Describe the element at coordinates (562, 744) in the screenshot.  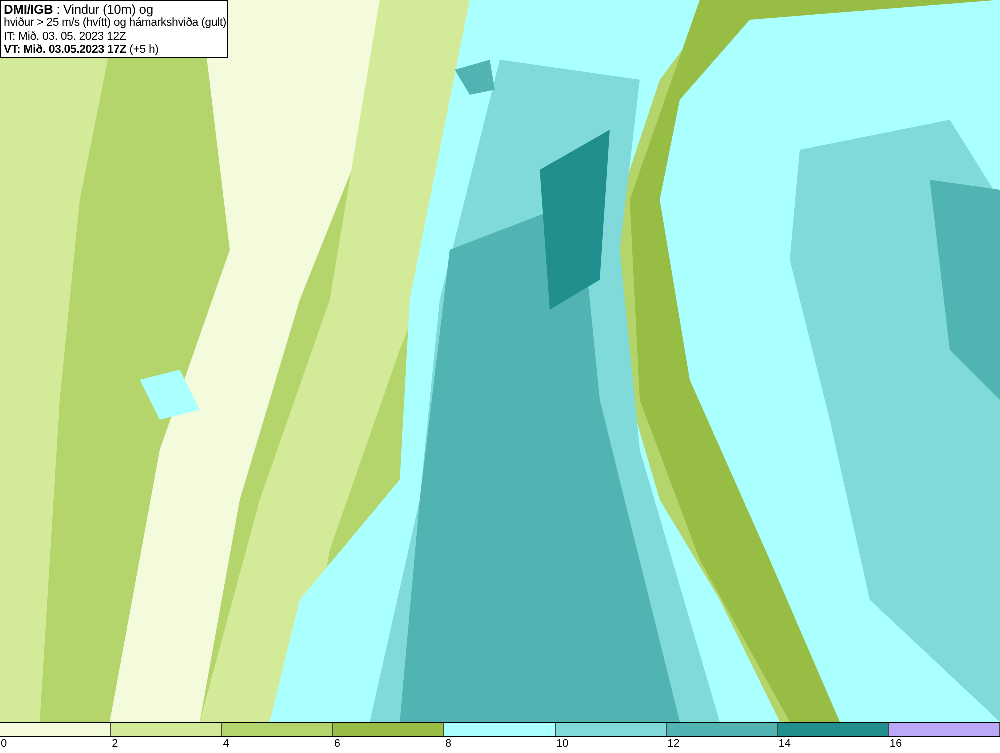
I see `legend-tick-label: 10` at that location.